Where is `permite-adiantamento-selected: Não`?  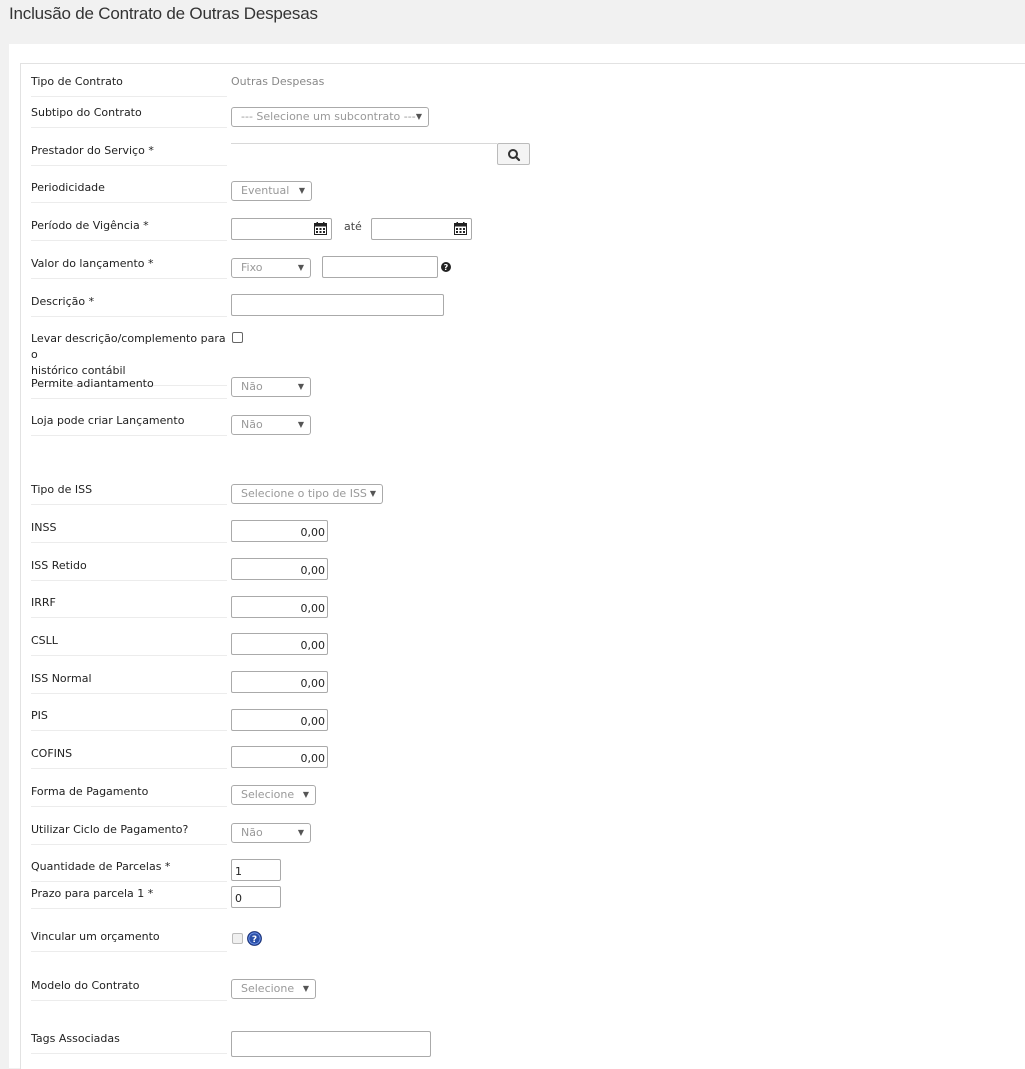
permite-adiantamento-selected: Não is located at coordinates (252, 386).